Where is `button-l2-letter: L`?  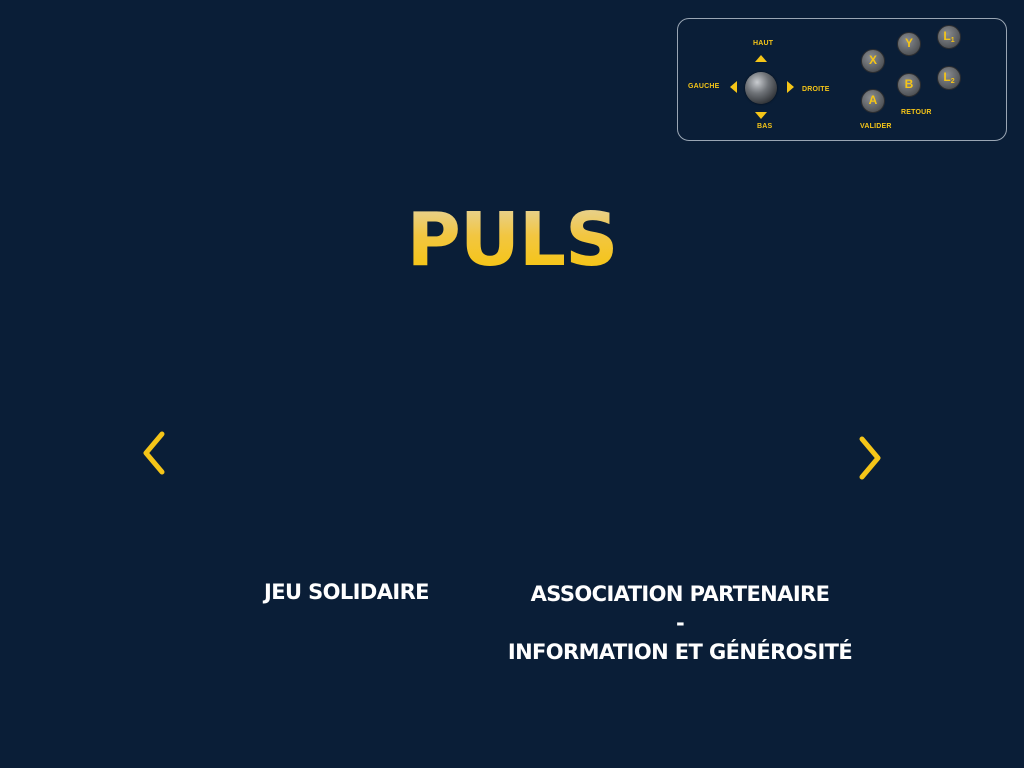 button-l2-letter: L is located at coordinates (947, 77).